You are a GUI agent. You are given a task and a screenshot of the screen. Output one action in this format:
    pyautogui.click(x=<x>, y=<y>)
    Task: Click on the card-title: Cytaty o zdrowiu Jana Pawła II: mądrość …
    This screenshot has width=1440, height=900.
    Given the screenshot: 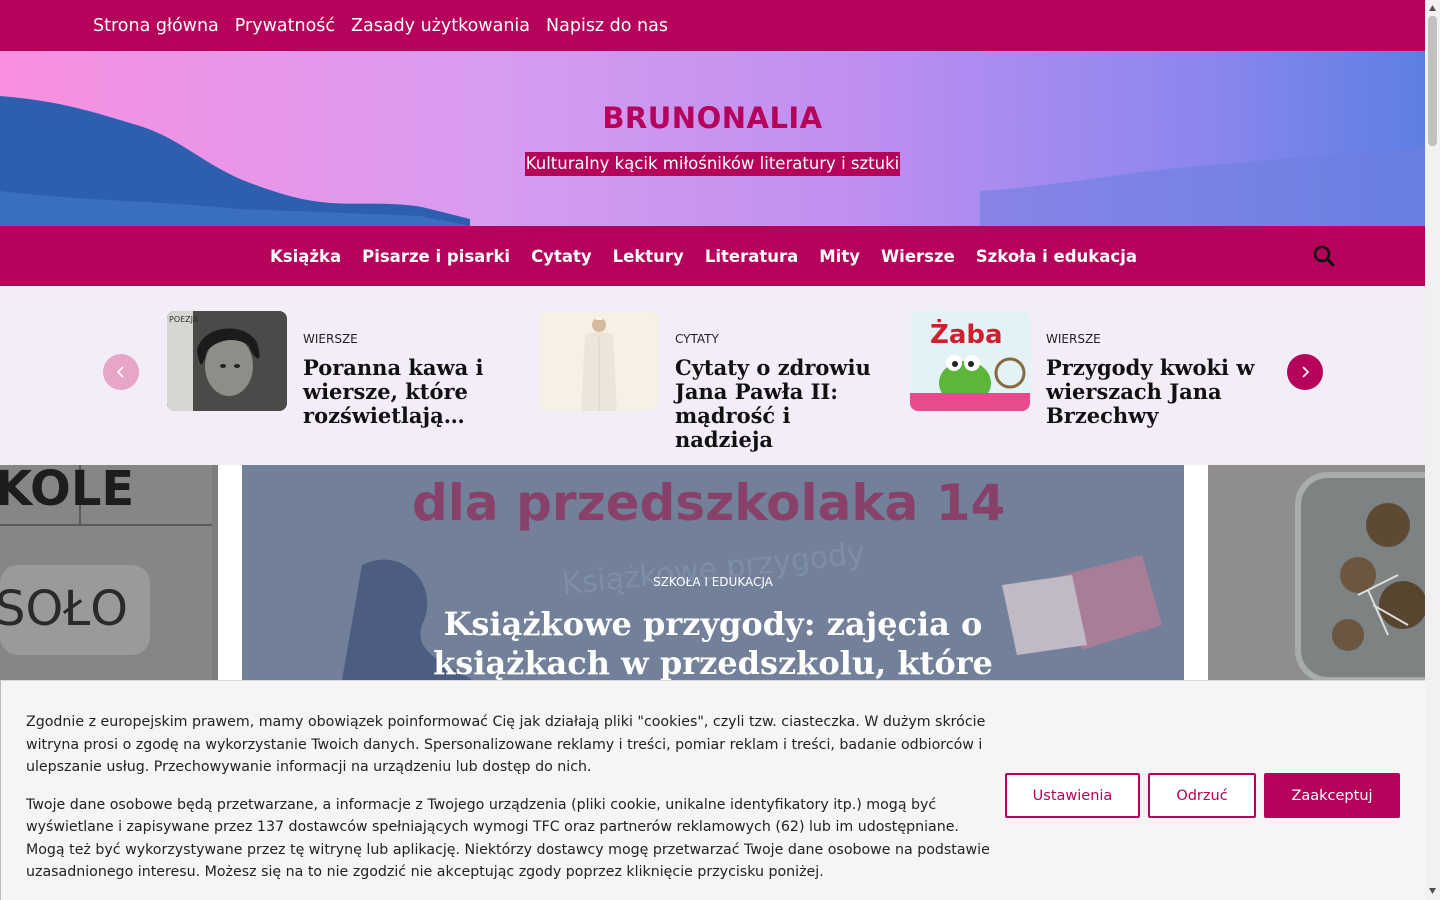 What is the action you would take?
    pyautogui.click(x=784, y=404)
    